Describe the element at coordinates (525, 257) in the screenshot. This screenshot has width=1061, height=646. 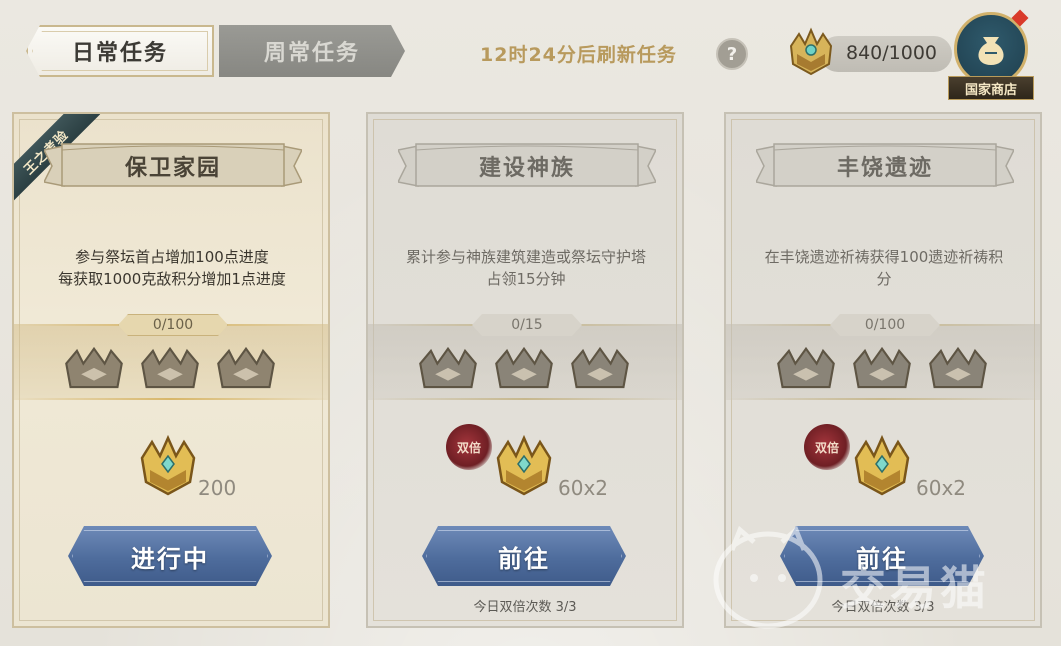
I see `task-description-line: 累计参与神族建筑建造或祭坛守护塔` at that location.